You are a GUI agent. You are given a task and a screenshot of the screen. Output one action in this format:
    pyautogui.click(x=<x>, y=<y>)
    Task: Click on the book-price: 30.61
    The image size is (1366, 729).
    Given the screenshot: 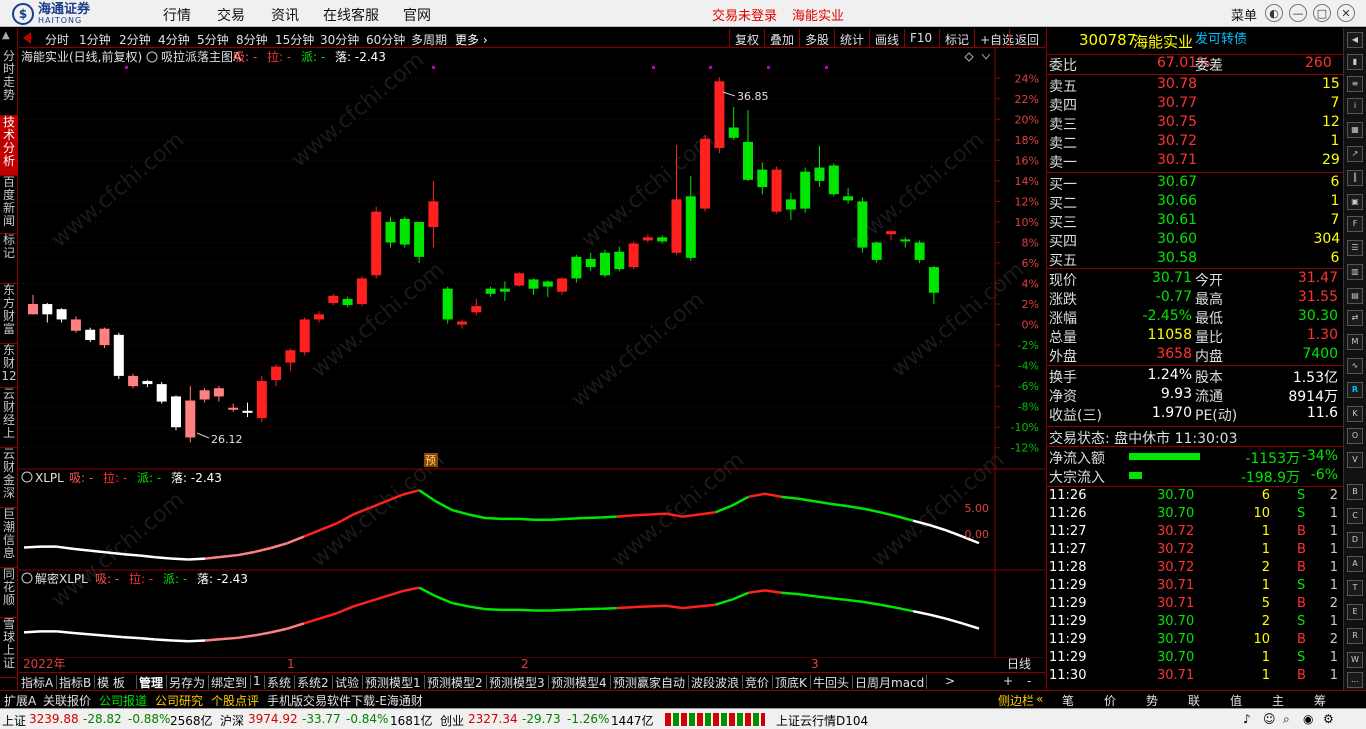 What is the action you would take?
    pyautogui.click(x=1177, y=220)
    